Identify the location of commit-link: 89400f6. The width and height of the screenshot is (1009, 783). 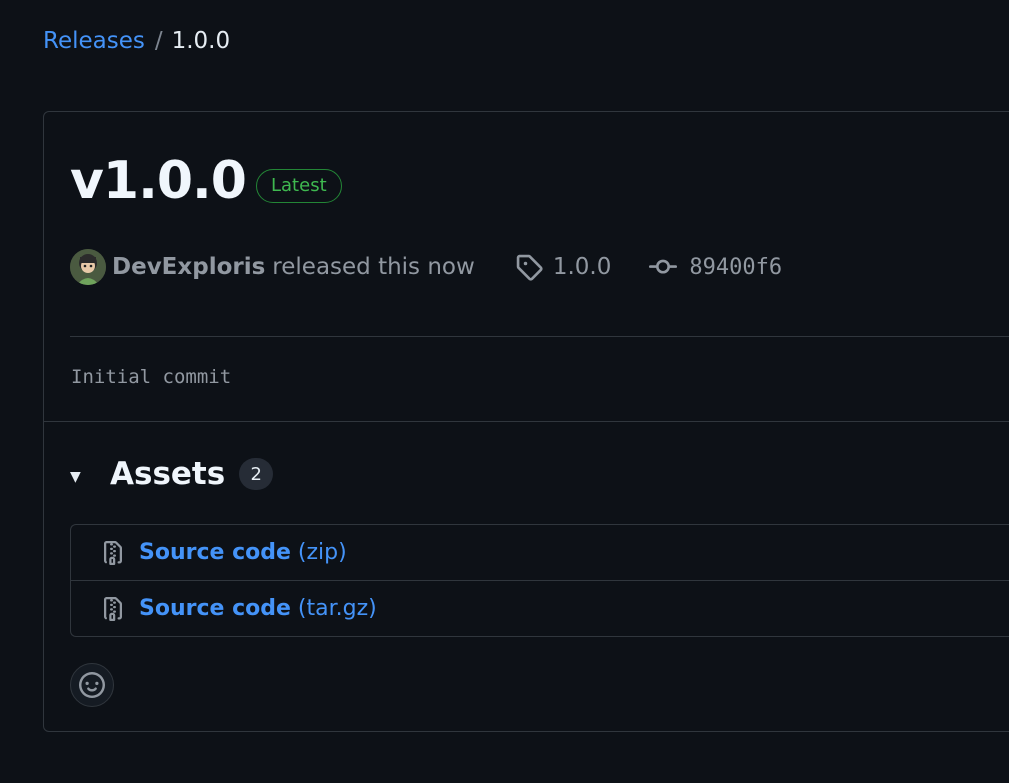
(715, 267).